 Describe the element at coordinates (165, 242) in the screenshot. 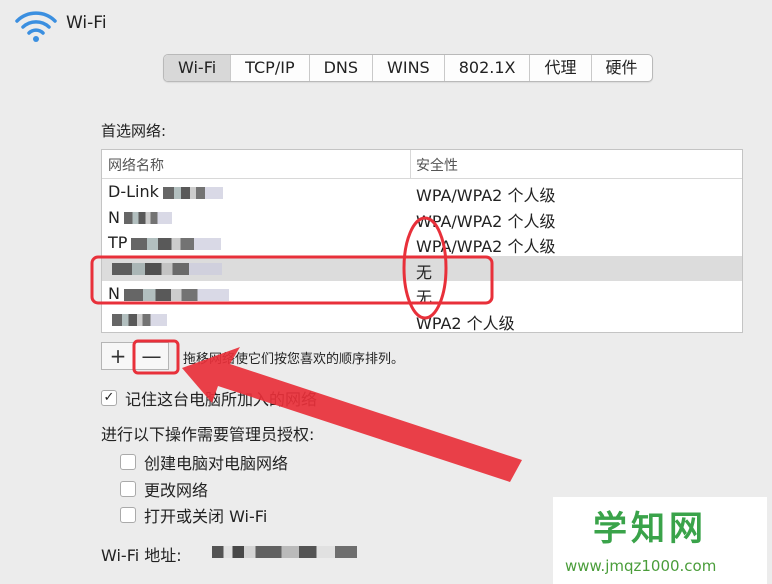

I see `network-name: TP` at that location.